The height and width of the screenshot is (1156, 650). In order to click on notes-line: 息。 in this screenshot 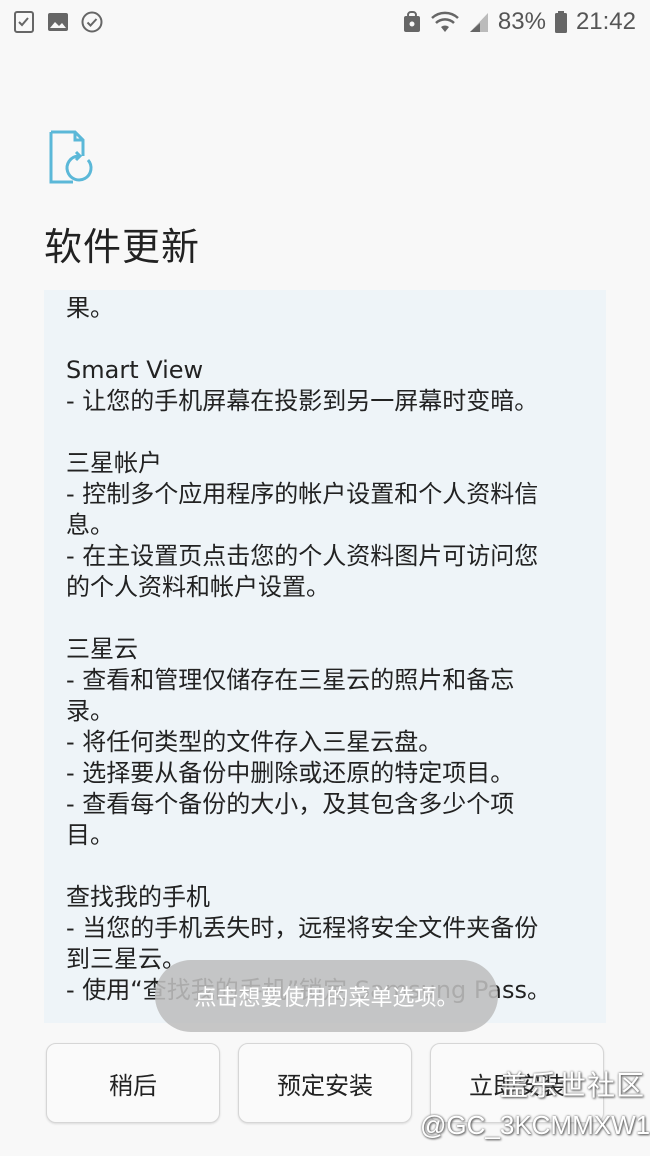, I will do `click(90, 525)`.